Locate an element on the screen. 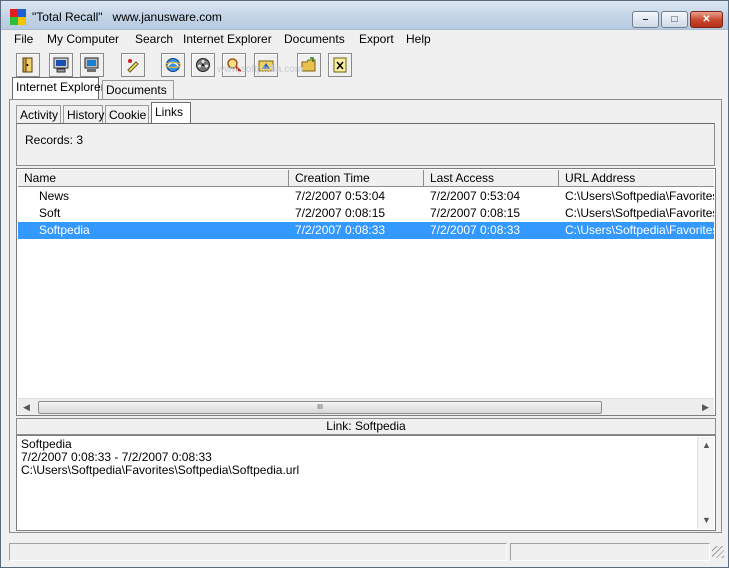 This screenshot has width=729, height=568. scroll-up-button: ▲ is located at coordinates (706, 445).